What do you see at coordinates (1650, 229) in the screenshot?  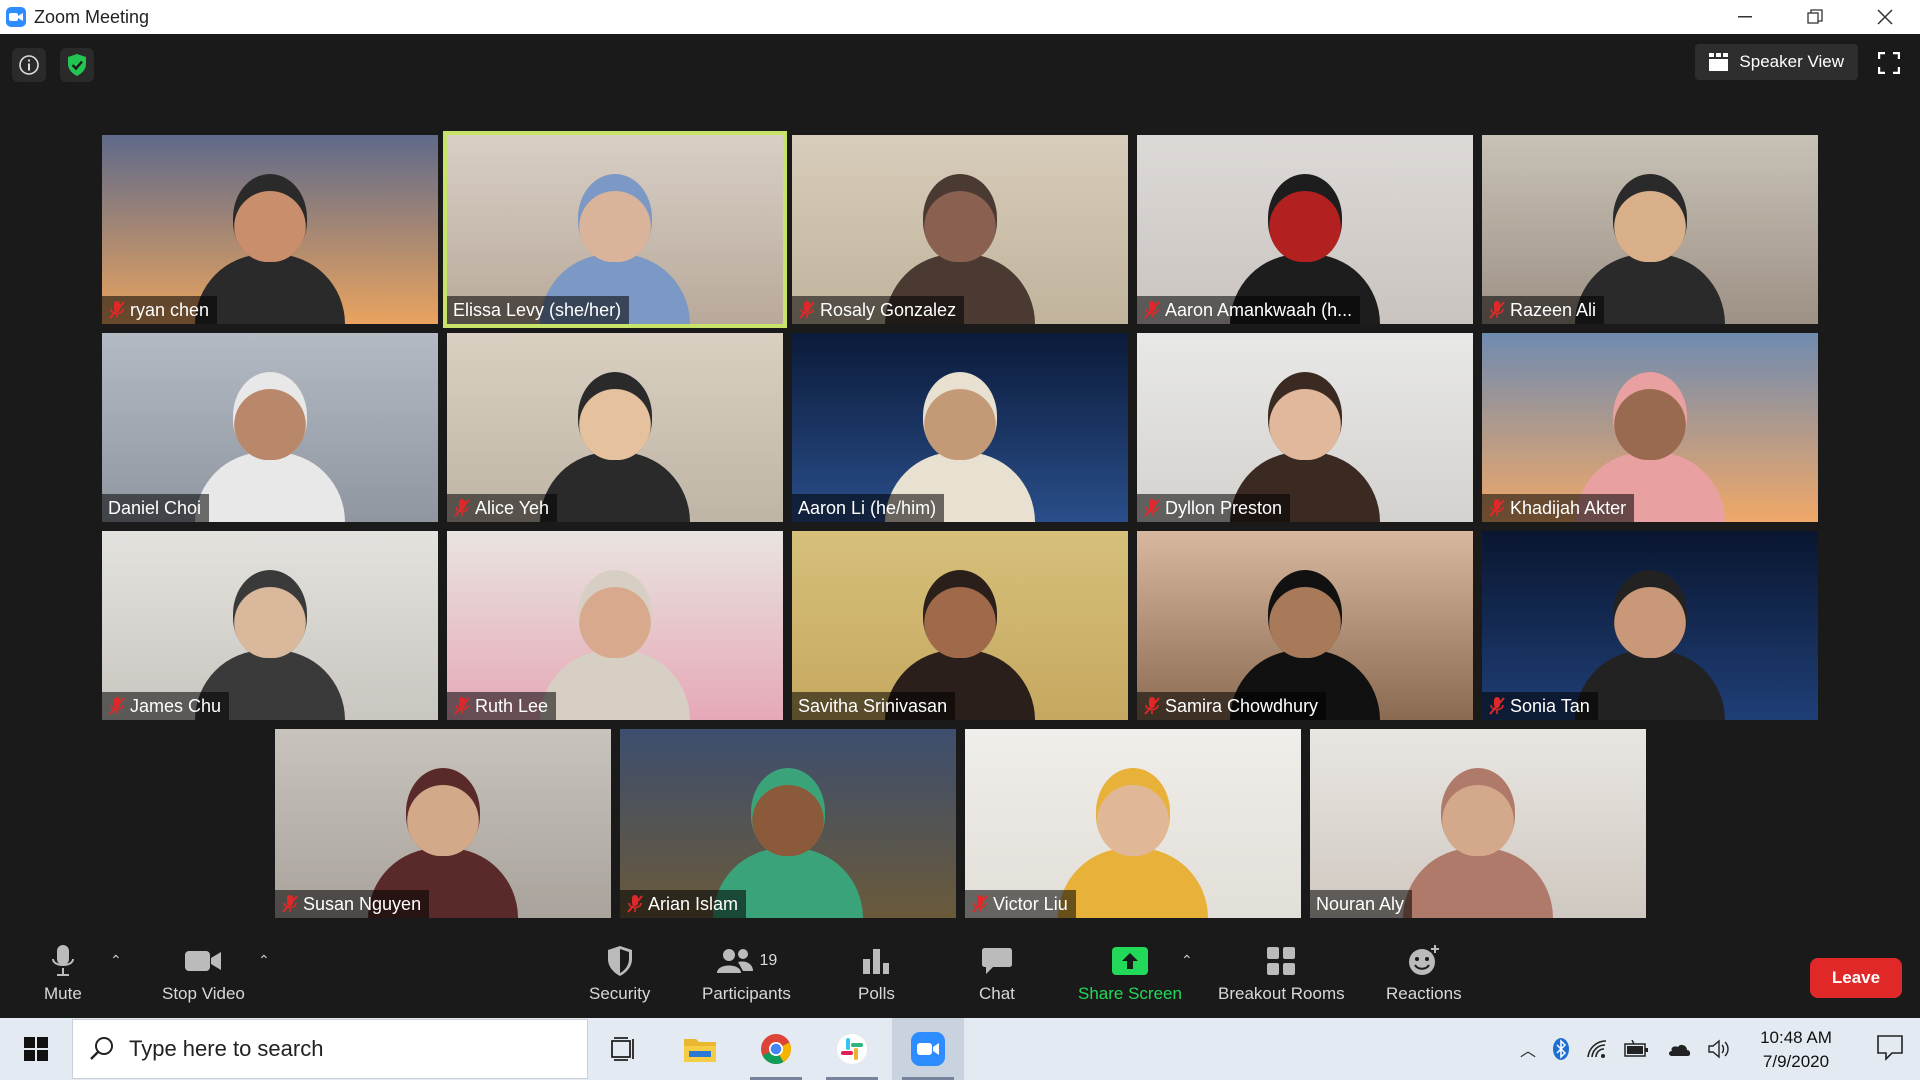 I see `participant-video-tile: Razeen Ali` at bounding box center [1650, 229].